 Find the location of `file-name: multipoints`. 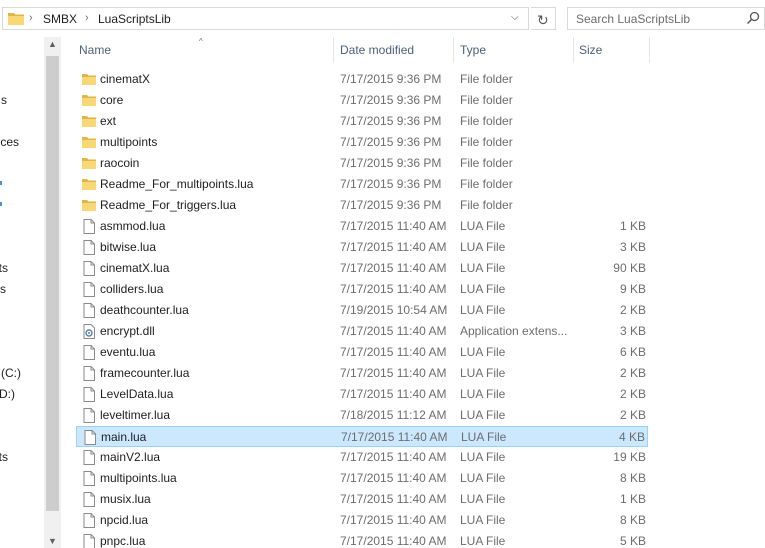

file-name: multipoints is located at coordinates (129, 142).